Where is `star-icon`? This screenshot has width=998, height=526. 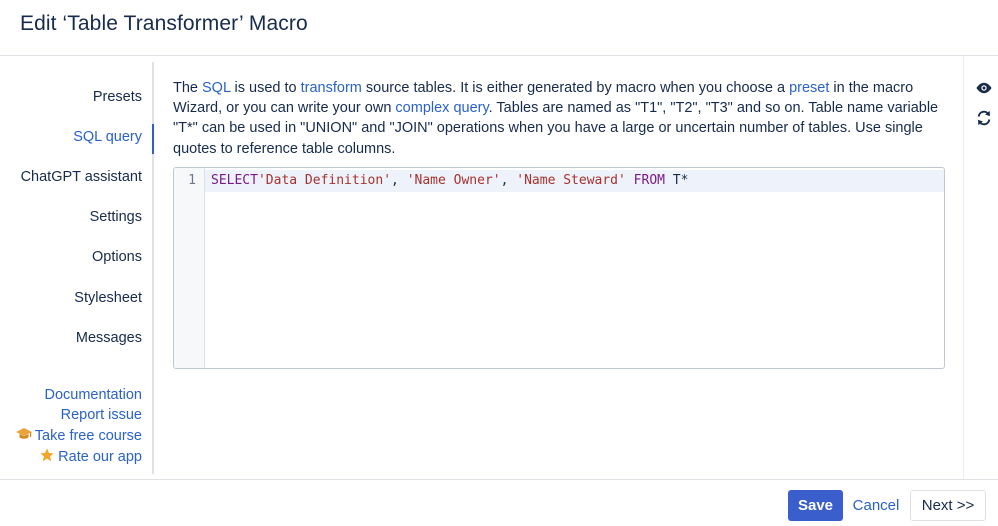
star-icon is located at coordinates (47, 457).